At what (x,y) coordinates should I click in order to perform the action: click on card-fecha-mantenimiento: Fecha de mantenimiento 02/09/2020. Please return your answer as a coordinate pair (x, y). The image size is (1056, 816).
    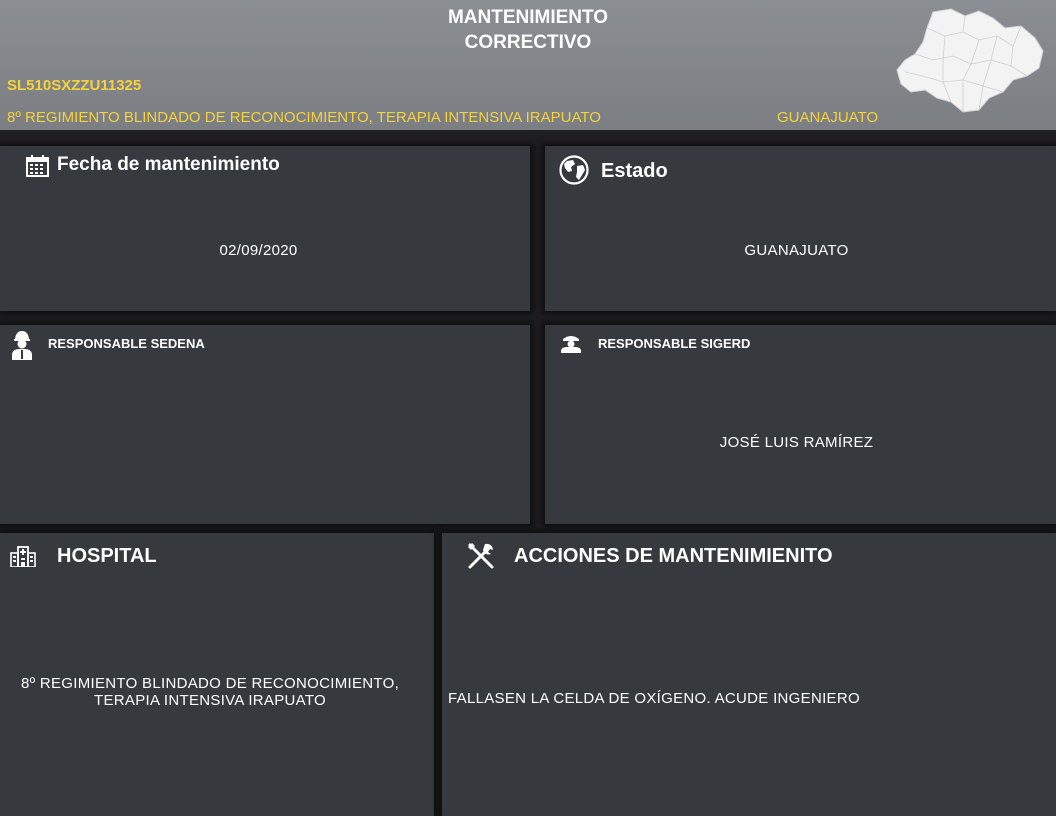
    Looking at the image, I should click on (265, 228).